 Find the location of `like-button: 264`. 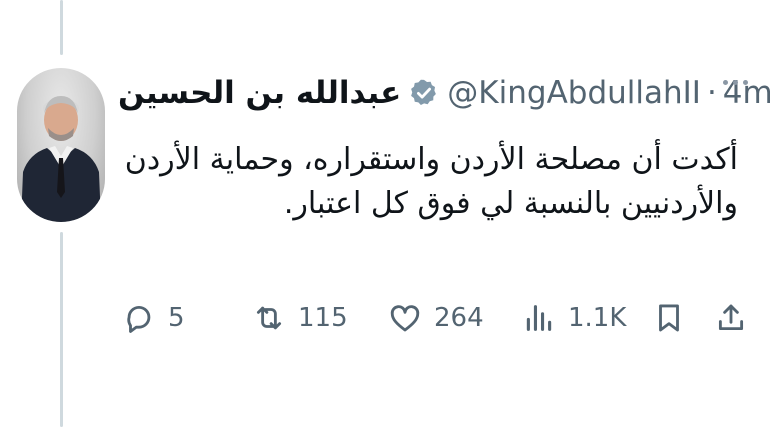

like-button: 264 is located at coordinates (436, 318).